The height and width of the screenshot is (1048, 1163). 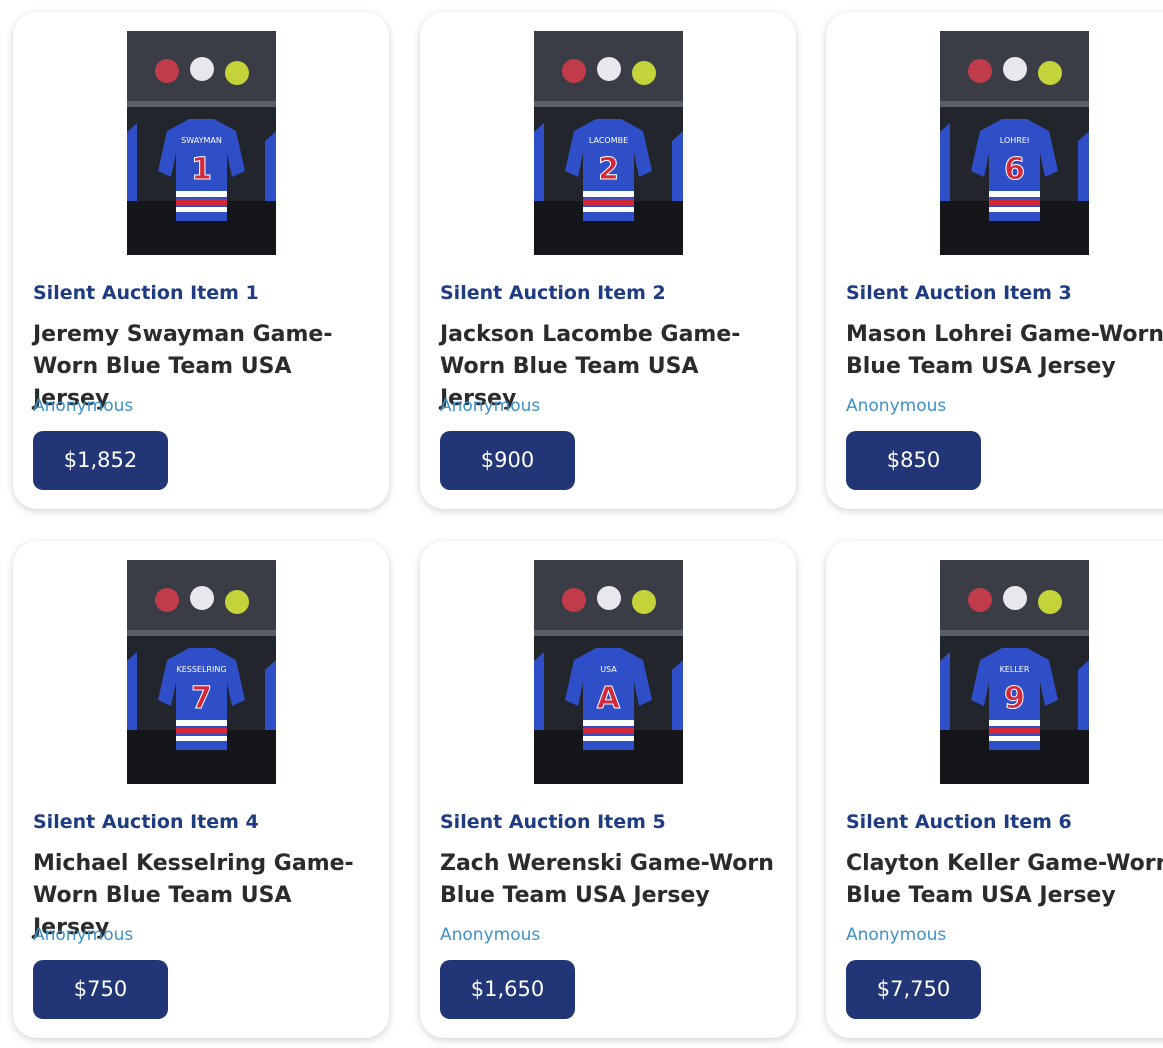 I want to click on jersey-photo: KESSELRING 7, so click(x=201, y=672).